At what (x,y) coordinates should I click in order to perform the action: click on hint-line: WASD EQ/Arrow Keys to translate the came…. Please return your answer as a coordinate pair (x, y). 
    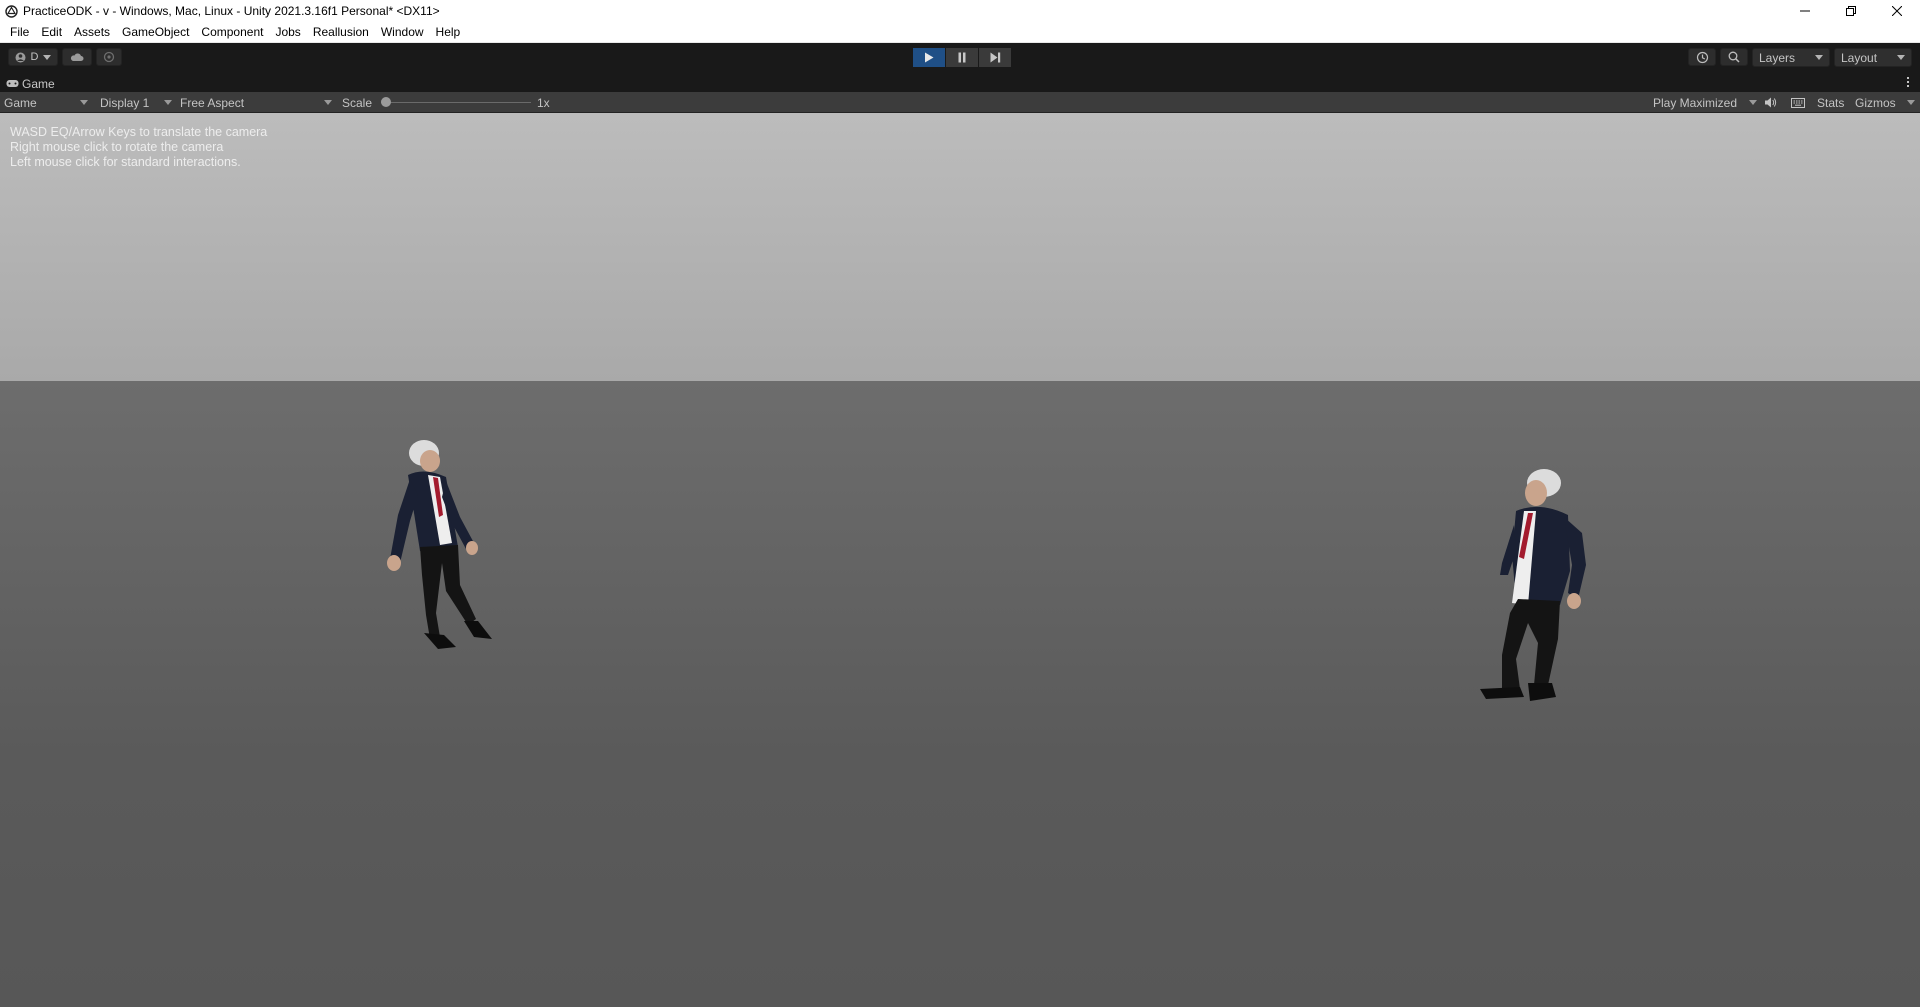
    Looking at the image, I should click on (139, 132).